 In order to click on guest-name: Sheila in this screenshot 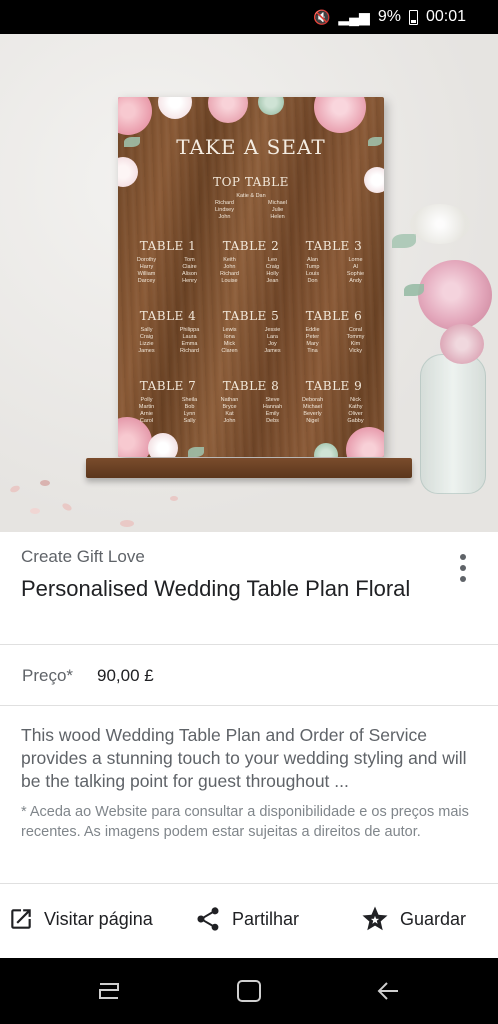, I will do `click(189, 400)`.